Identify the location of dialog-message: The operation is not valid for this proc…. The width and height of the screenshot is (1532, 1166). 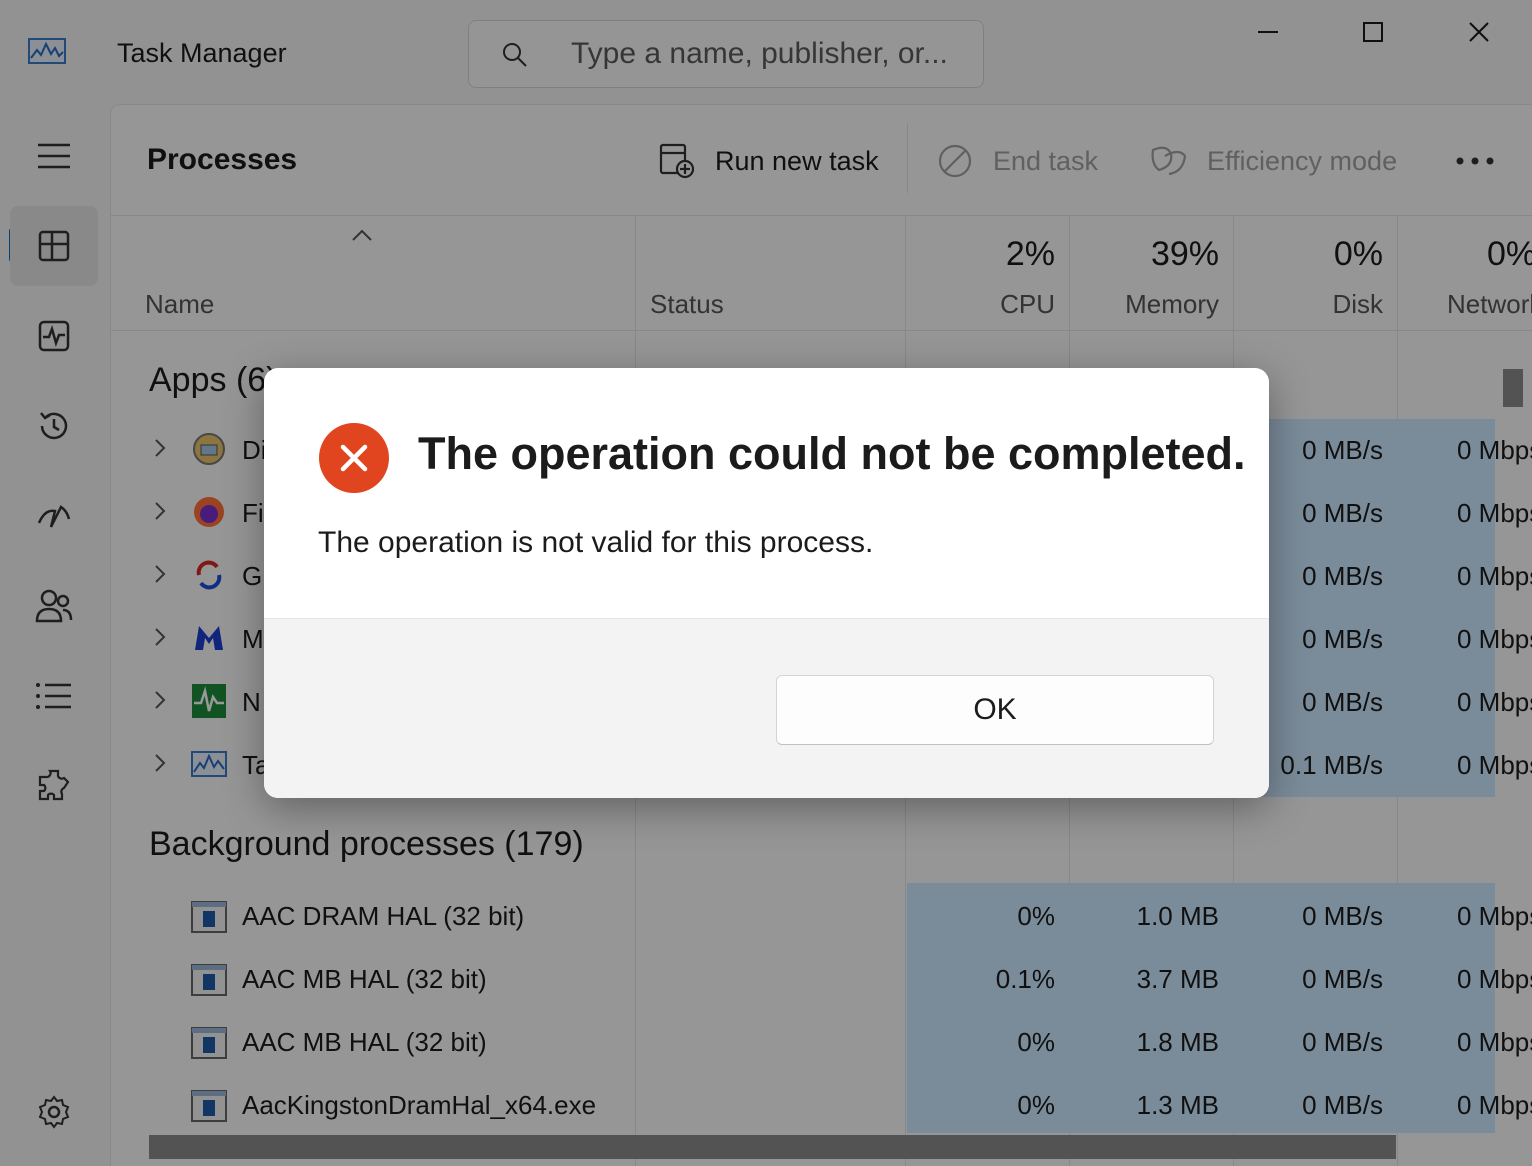
(596, 542).